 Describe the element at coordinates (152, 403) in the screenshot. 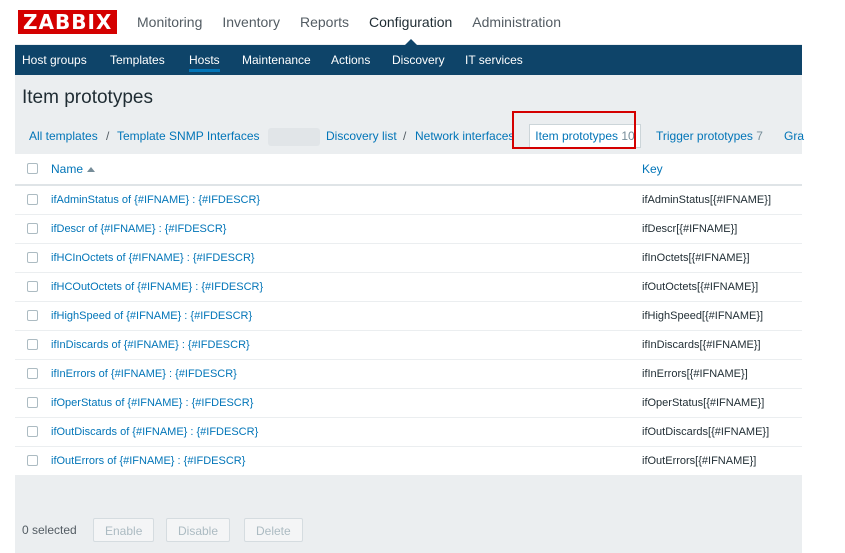

I see `item-name-link: ifOperStatus of {#IFNAME} : {#IFDESCR}` at that location.